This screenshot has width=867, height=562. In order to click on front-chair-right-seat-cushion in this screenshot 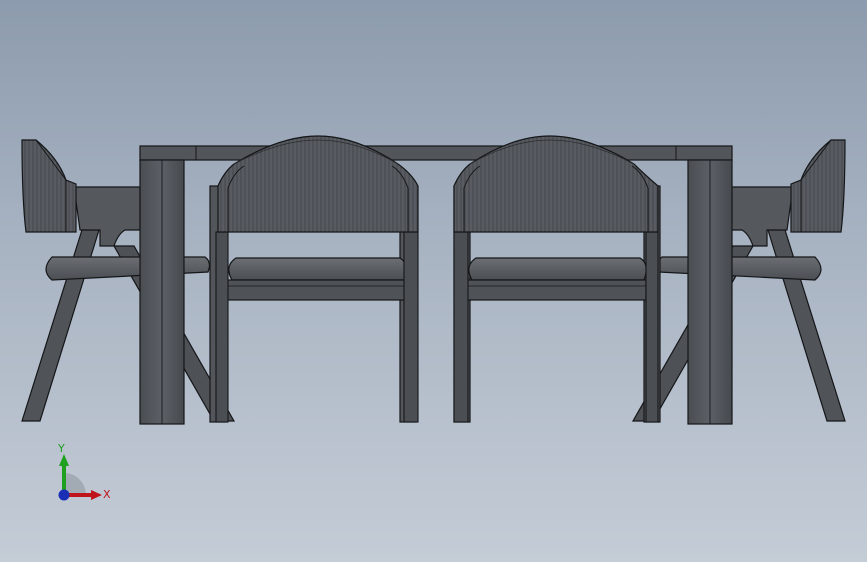, I will do `click(557, 269)`.